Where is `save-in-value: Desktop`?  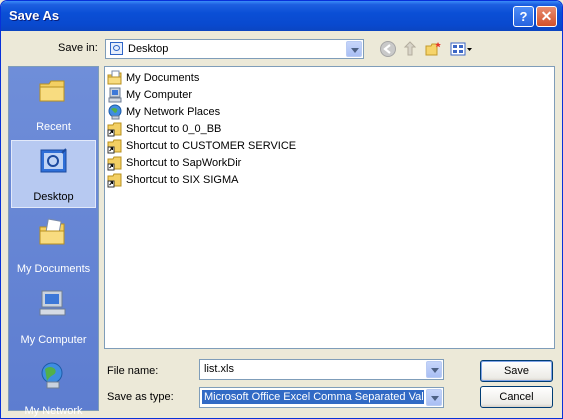
save-in-value: Desktop is located at coordinates (148, 49).